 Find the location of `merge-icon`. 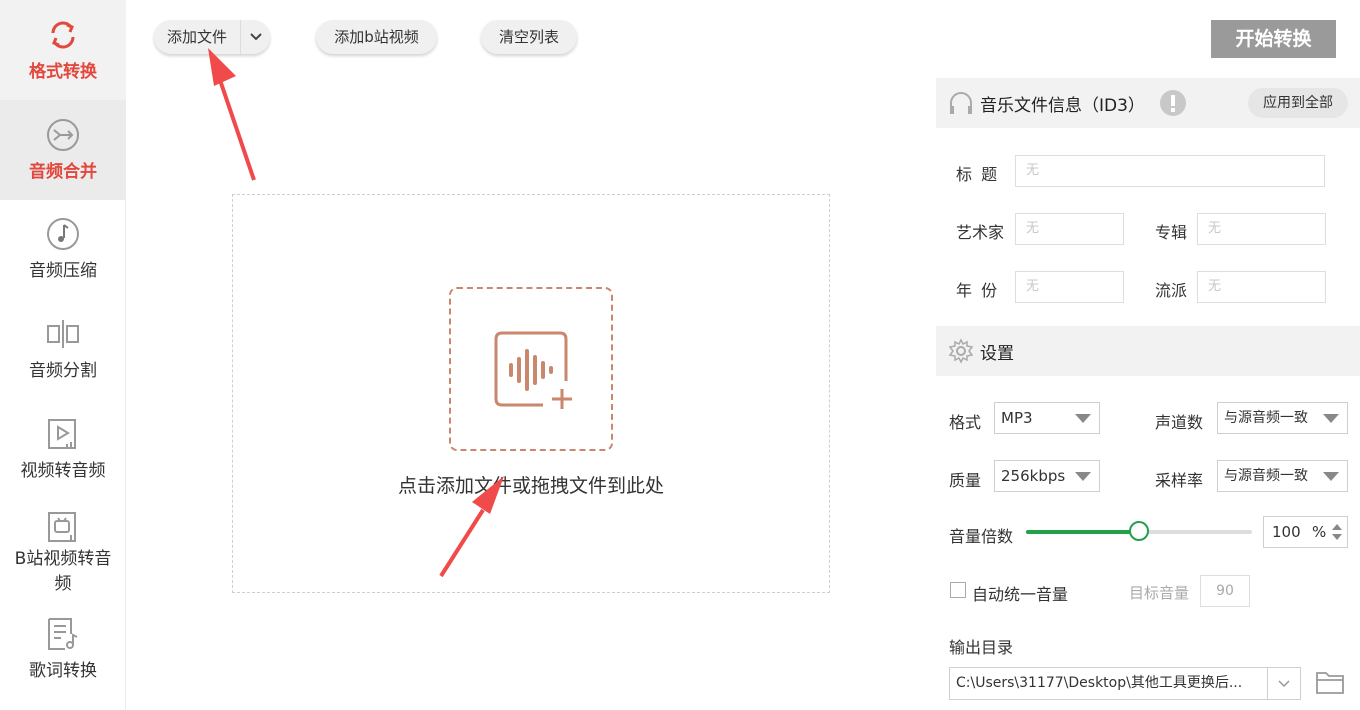

merge-icon is located at coordinates (63, 135).